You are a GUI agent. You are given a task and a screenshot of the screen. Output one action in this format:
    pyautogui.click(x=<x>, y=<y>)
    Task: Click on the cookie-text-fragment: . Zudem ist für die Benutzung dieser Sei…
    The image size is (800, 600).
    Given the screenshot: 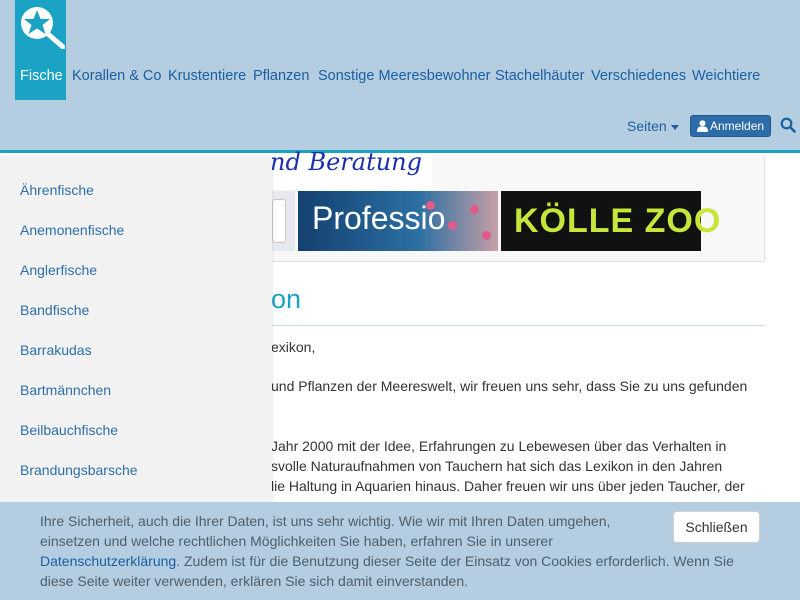 What is the action you would take?
    pyautogui.click(x=455, y=561)
    